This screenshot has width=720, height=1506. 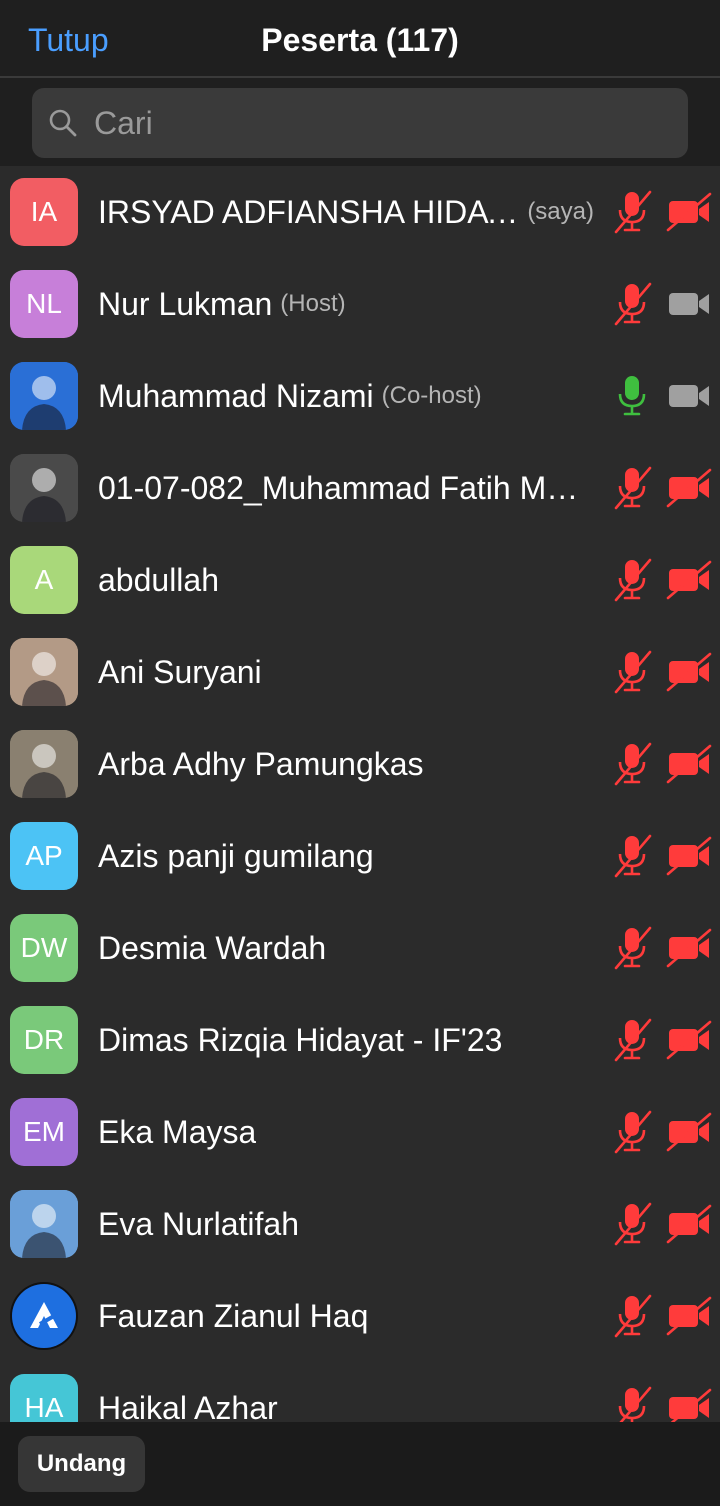 What do you see at coordinates (384, 123) in the screenshot?
I see `search-input` at bounding box center [384, 123].